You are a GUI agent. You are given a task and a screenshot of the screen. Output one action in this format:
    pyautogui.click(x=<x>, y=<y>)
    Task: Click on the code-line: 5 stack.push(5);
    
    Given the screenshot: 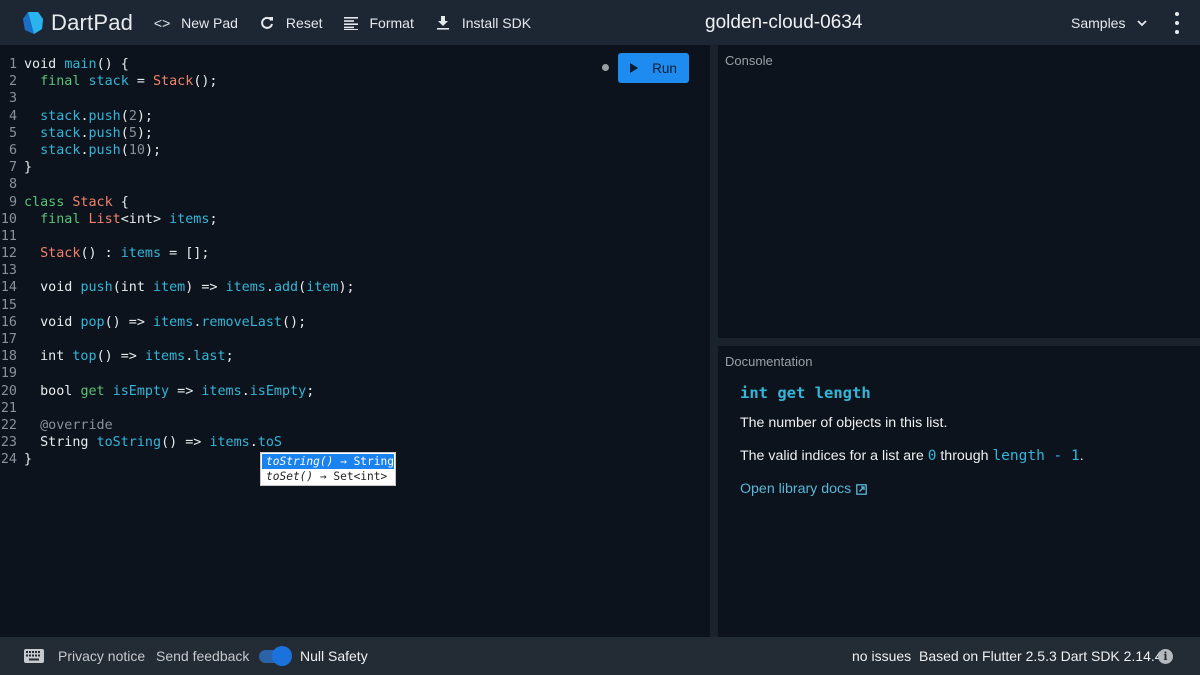 What is the action you would take?
    pyautogui.click(x=177, y=133)
    